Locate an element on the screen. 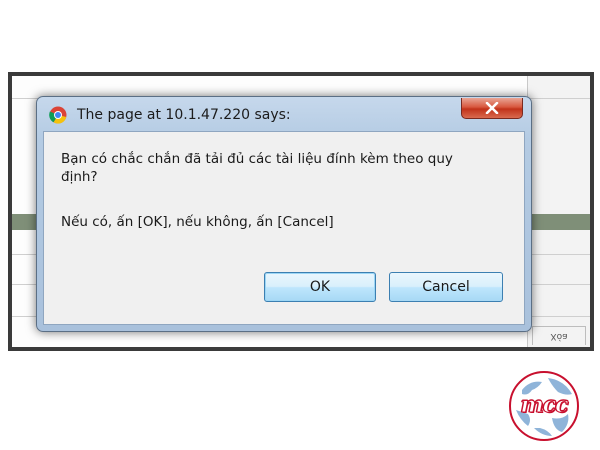 The height and width of the screenshot is (450, 600). cancel-button: Cancel is located at coordinates (446, 287).